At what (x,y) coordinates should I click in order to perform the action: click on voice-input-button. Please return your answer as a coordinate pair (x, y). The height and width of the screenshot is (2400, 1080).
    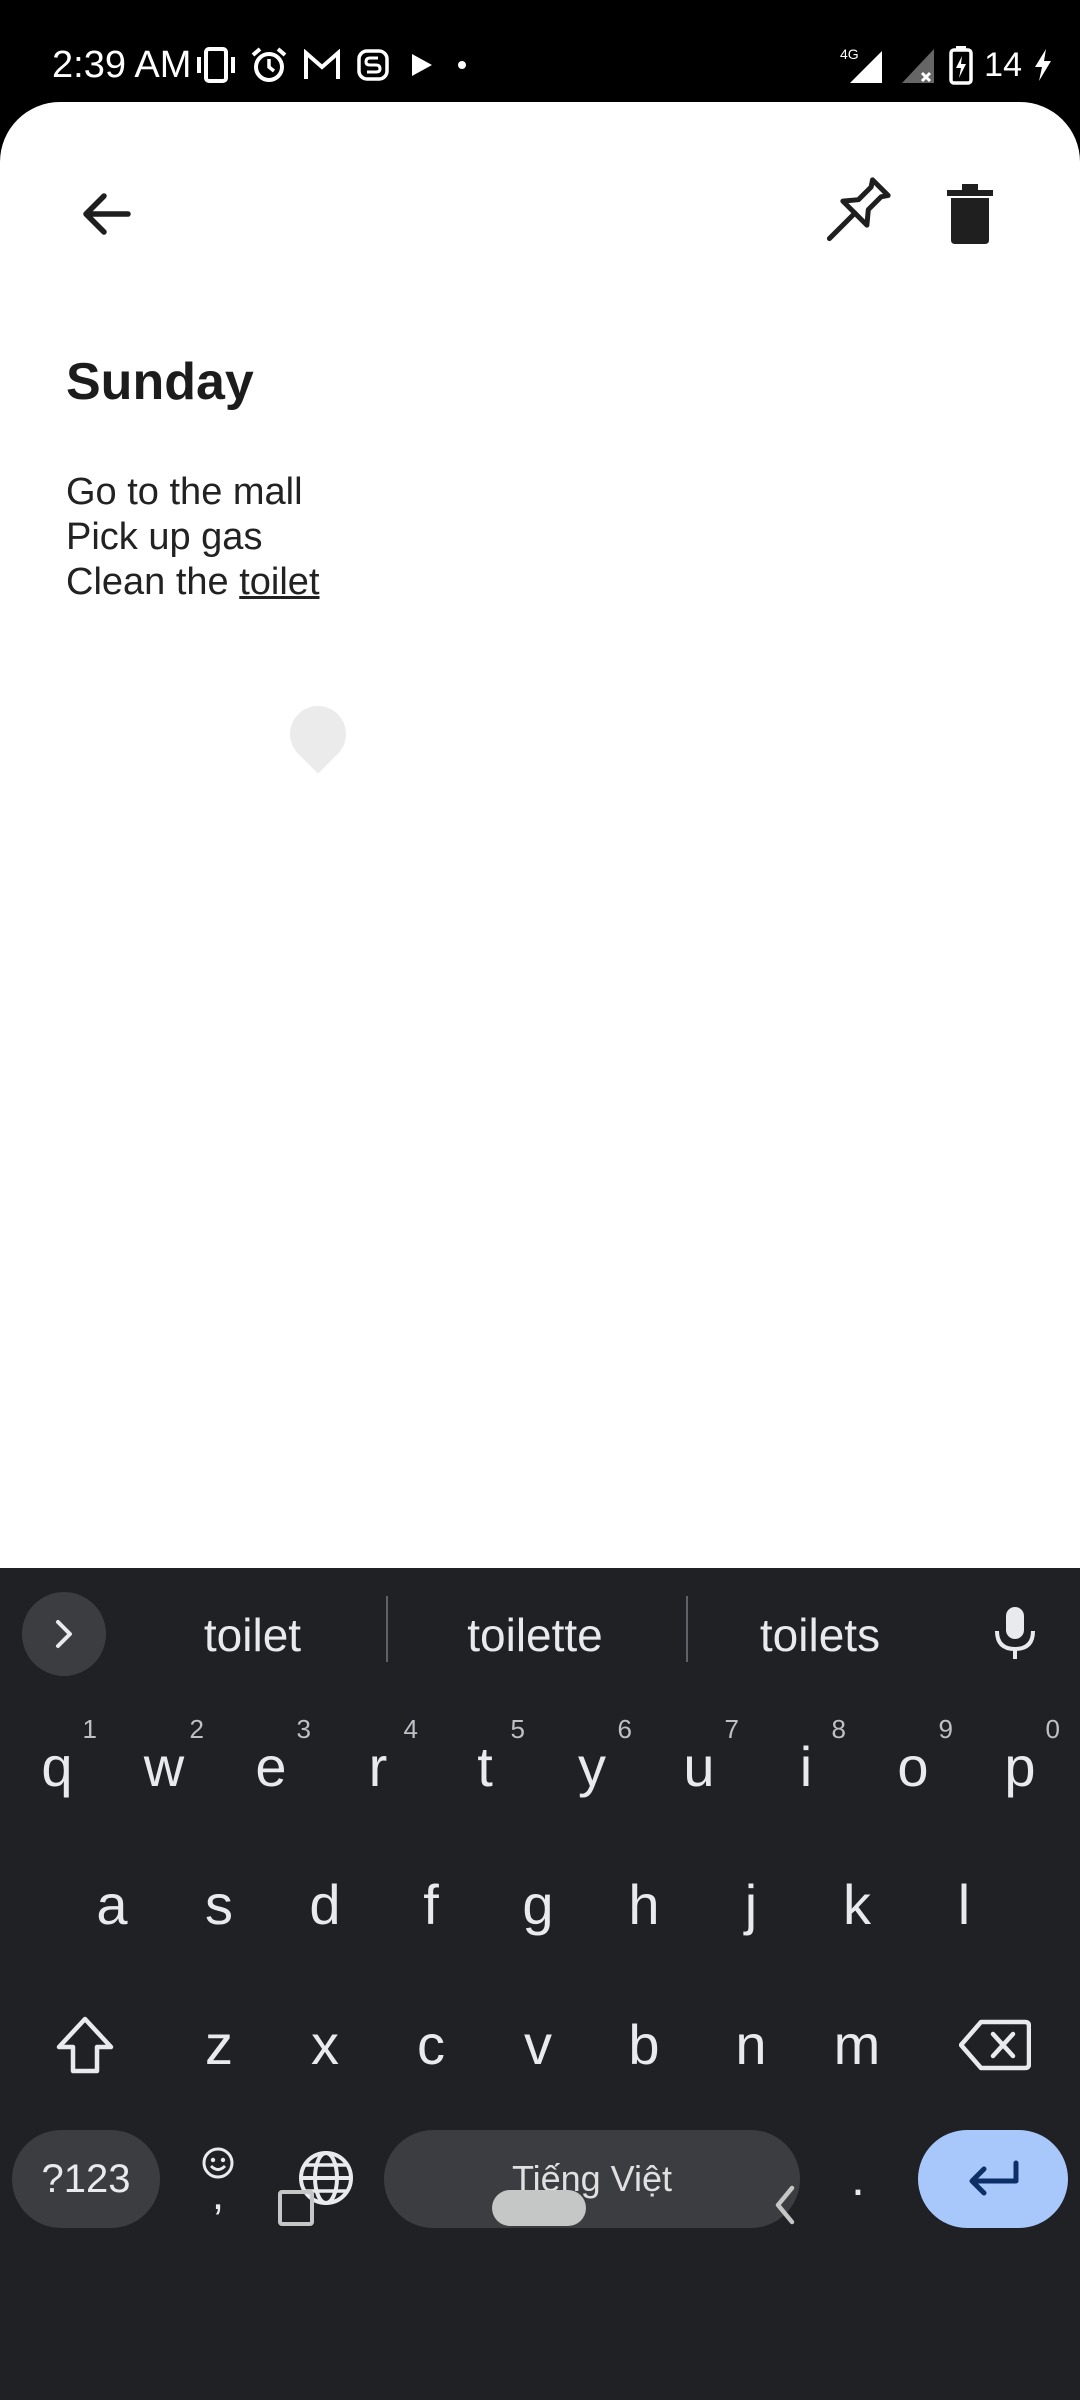
    Looking at the image, I should click on (1015, 1633).